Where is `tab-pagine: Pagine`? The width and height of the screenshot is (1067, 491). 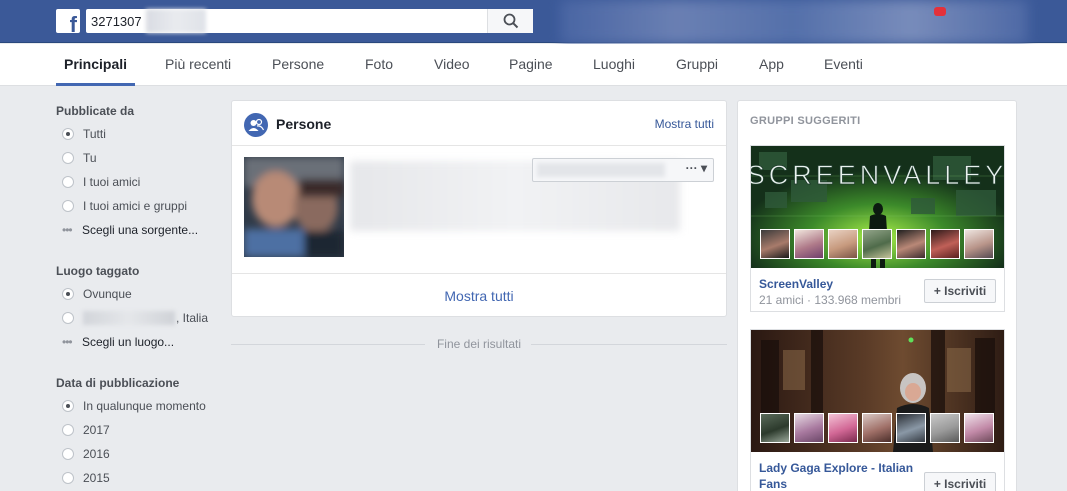 tab-pagine: Pagine is located at coordinates (531, 65).